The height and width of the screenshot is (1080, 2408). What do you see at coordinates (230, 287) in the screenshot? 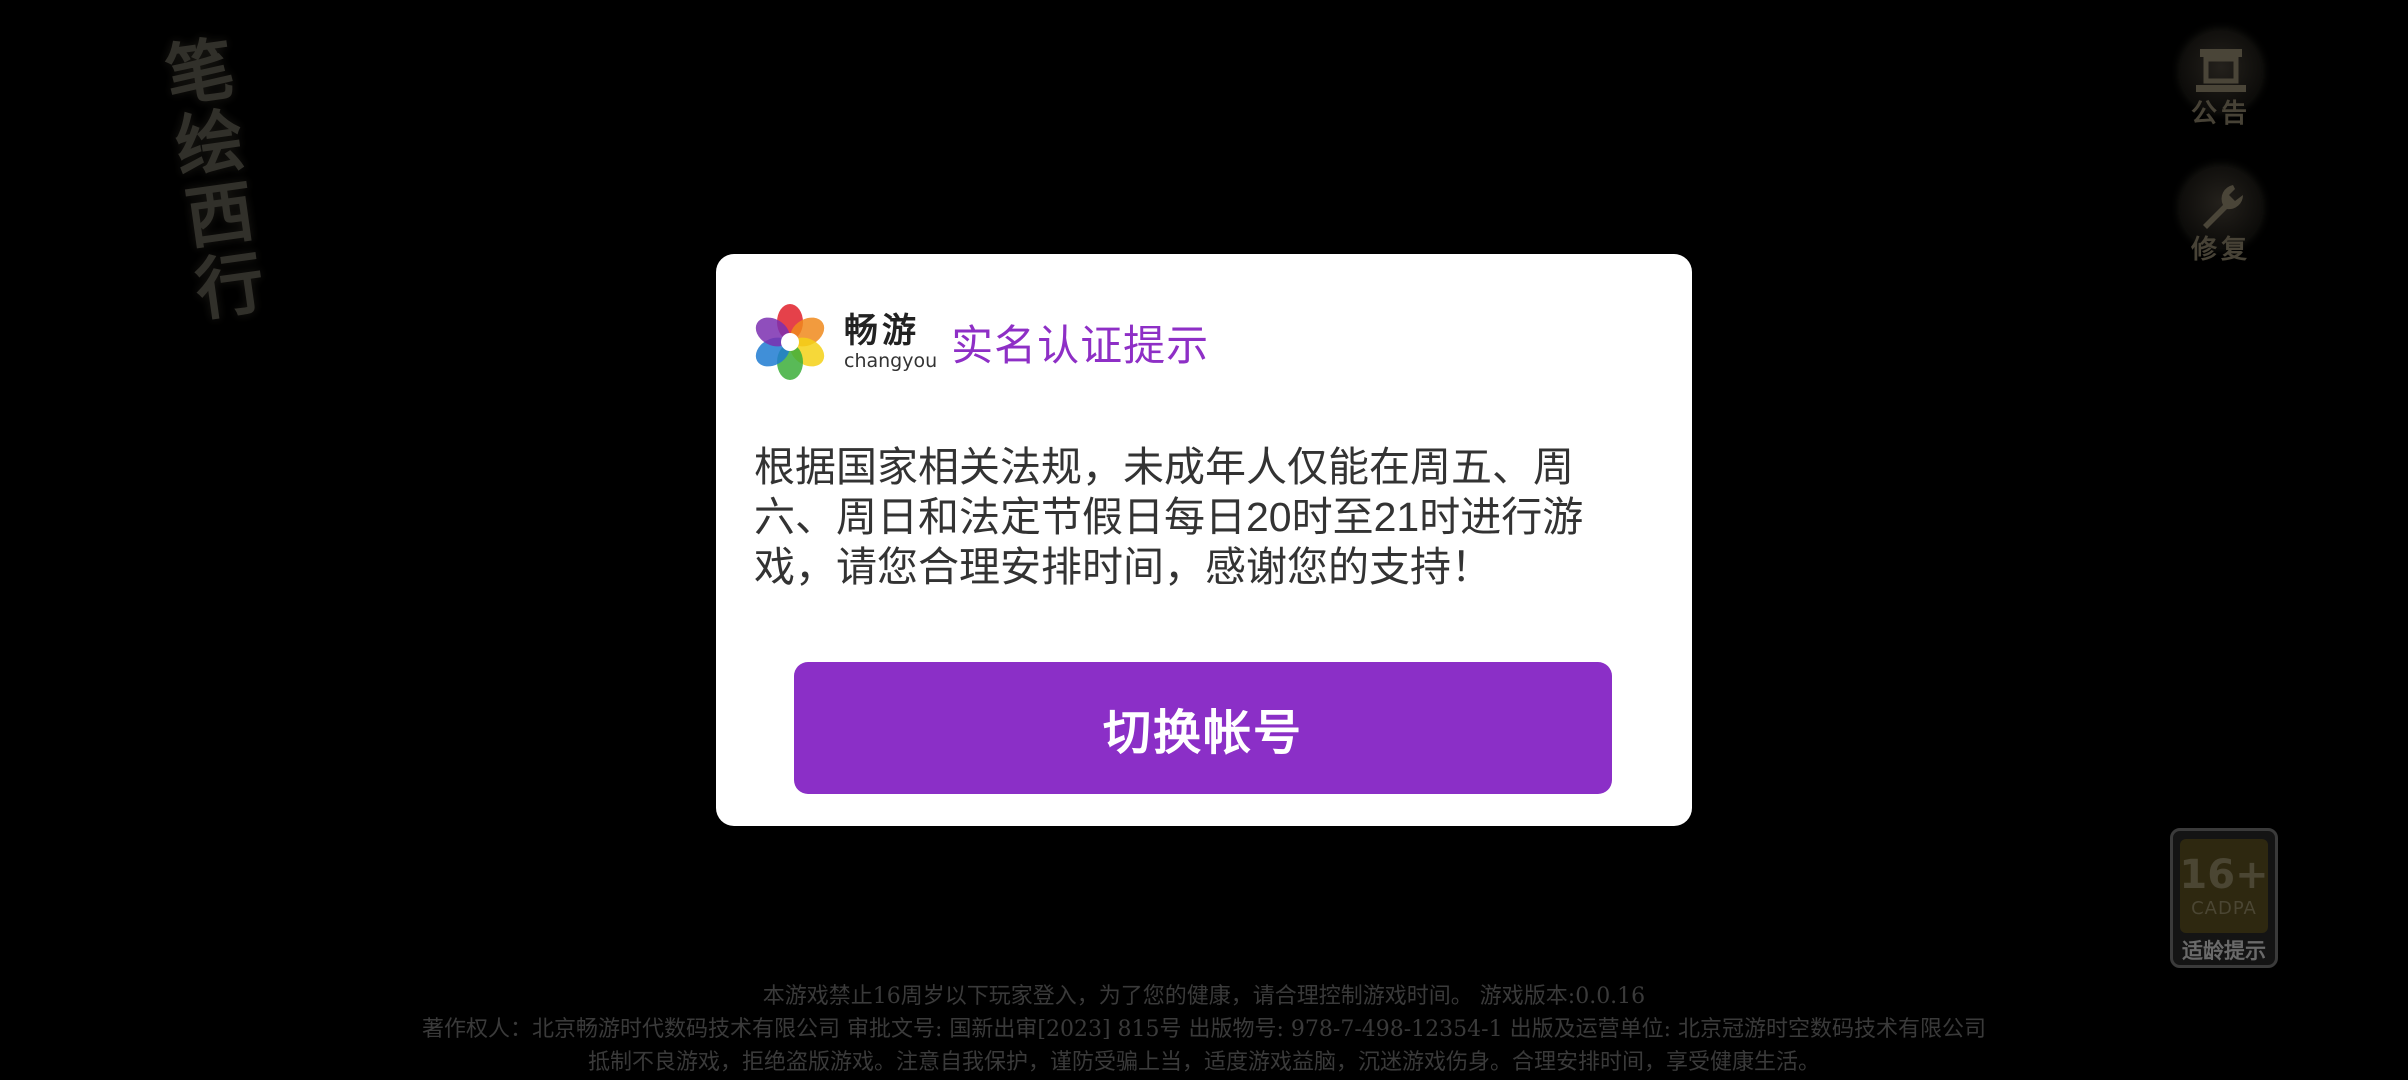
I see `game-title-char: 行` at bounding box center [230, 287].